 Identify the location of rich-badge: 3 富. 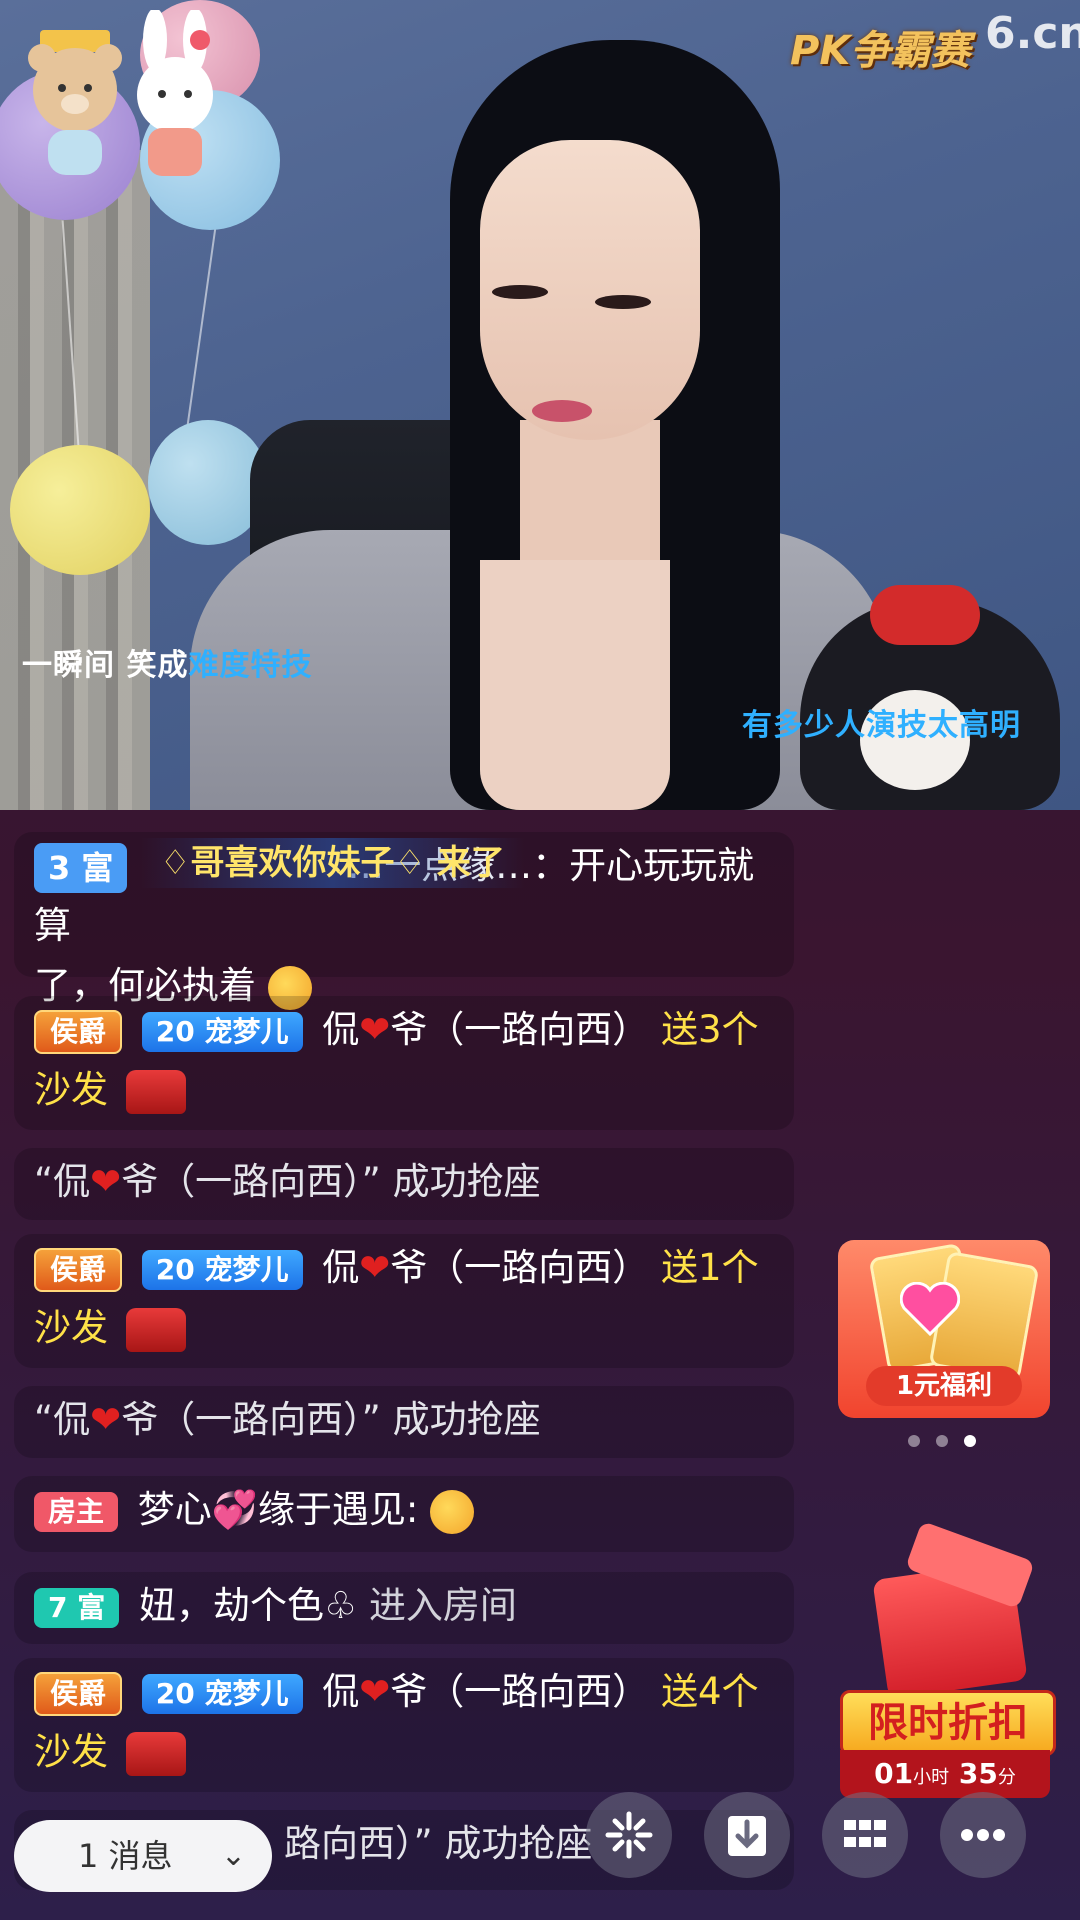
(81, 867).